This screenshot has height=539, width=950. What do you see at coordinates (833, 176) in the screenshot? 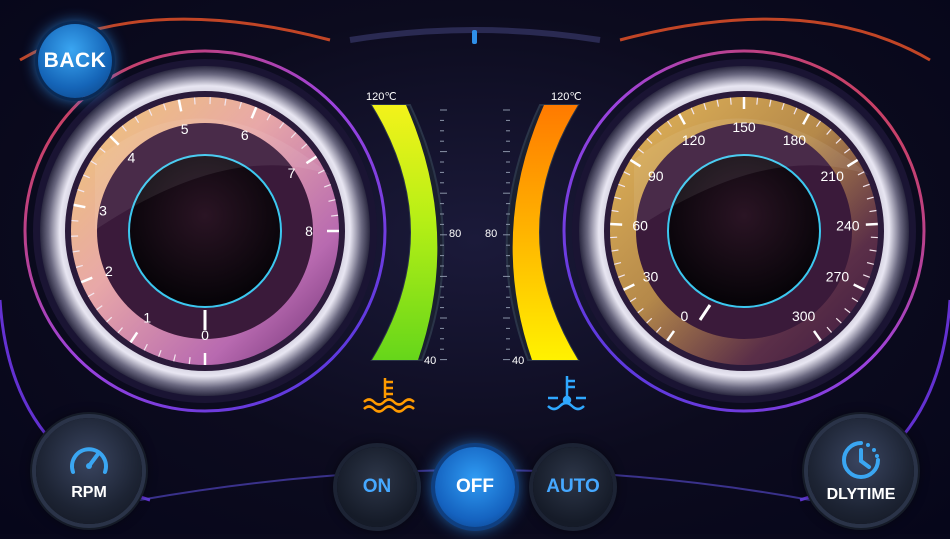
I see `speed-dial-label: 210` at bounding box center [833, 176].